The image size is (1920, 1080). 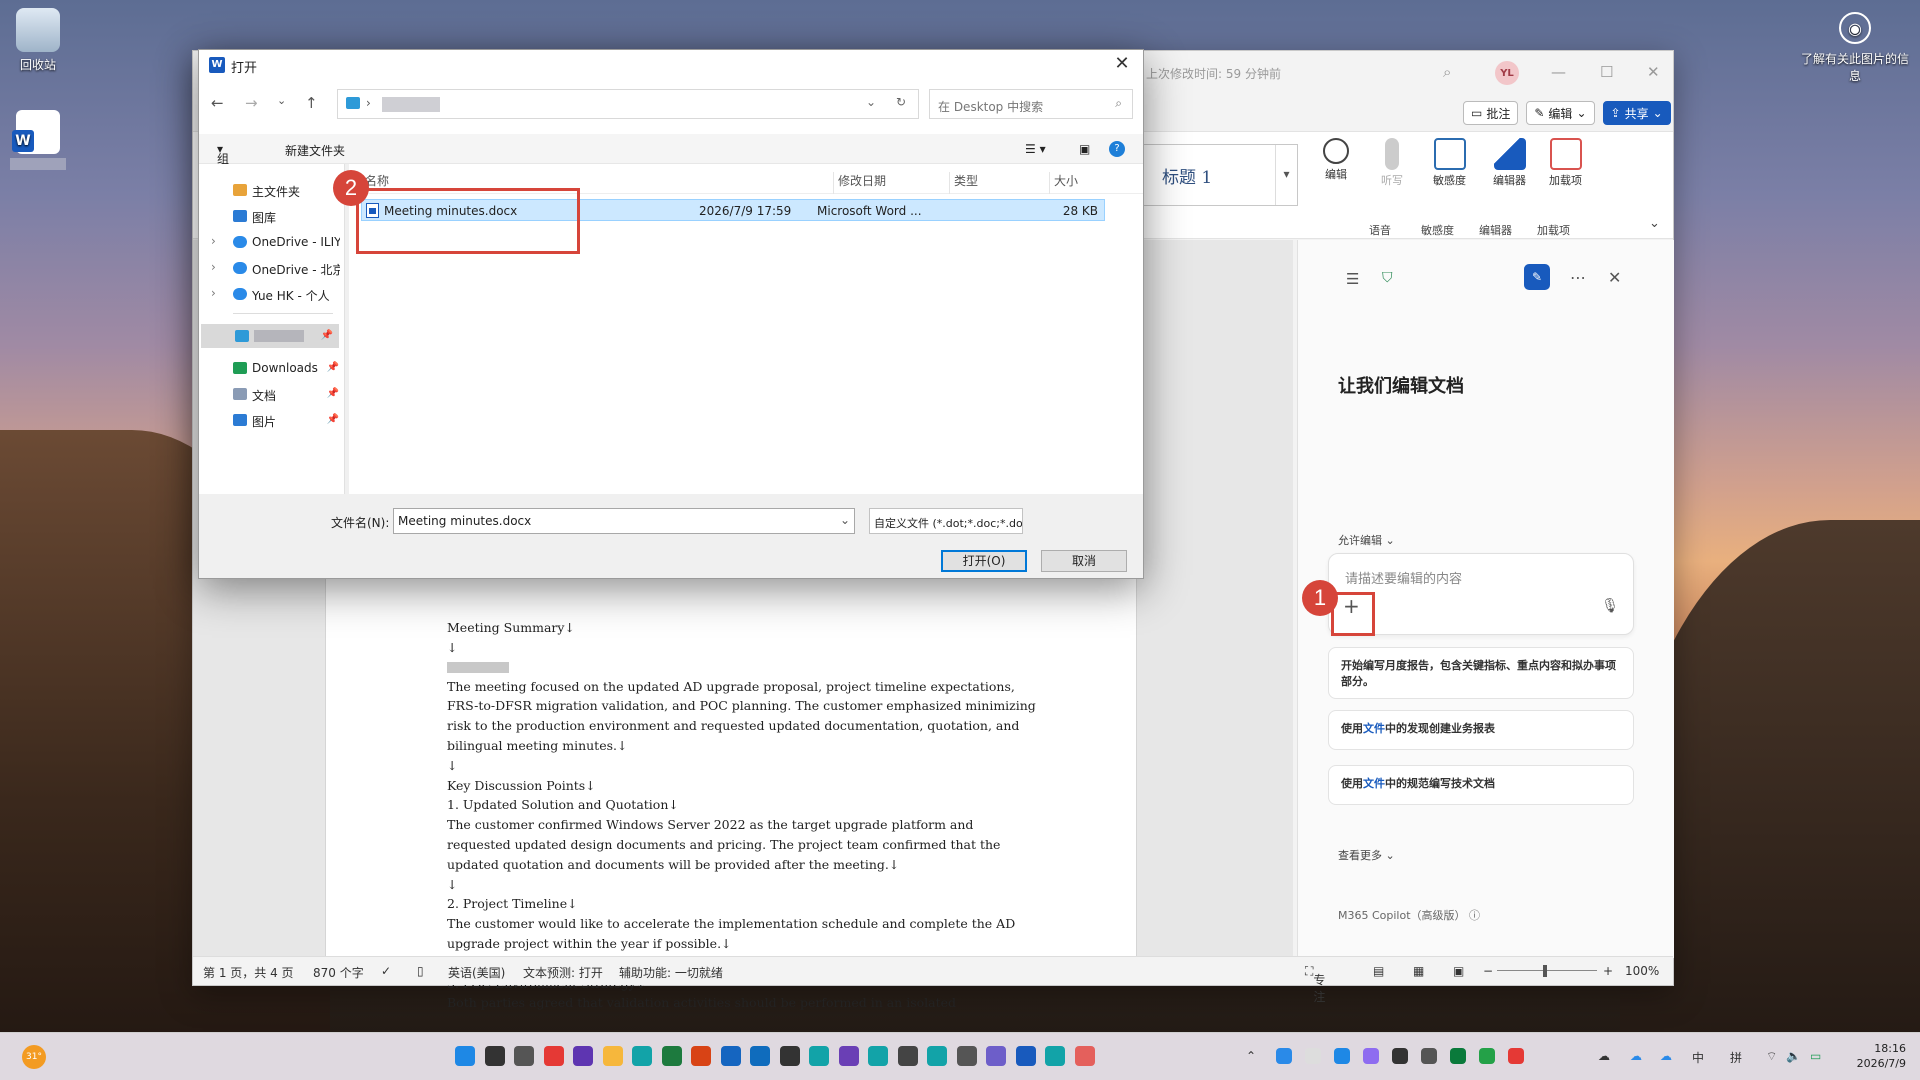 I want to click on search-icon: ⌕, so click(x=1447, y=72).